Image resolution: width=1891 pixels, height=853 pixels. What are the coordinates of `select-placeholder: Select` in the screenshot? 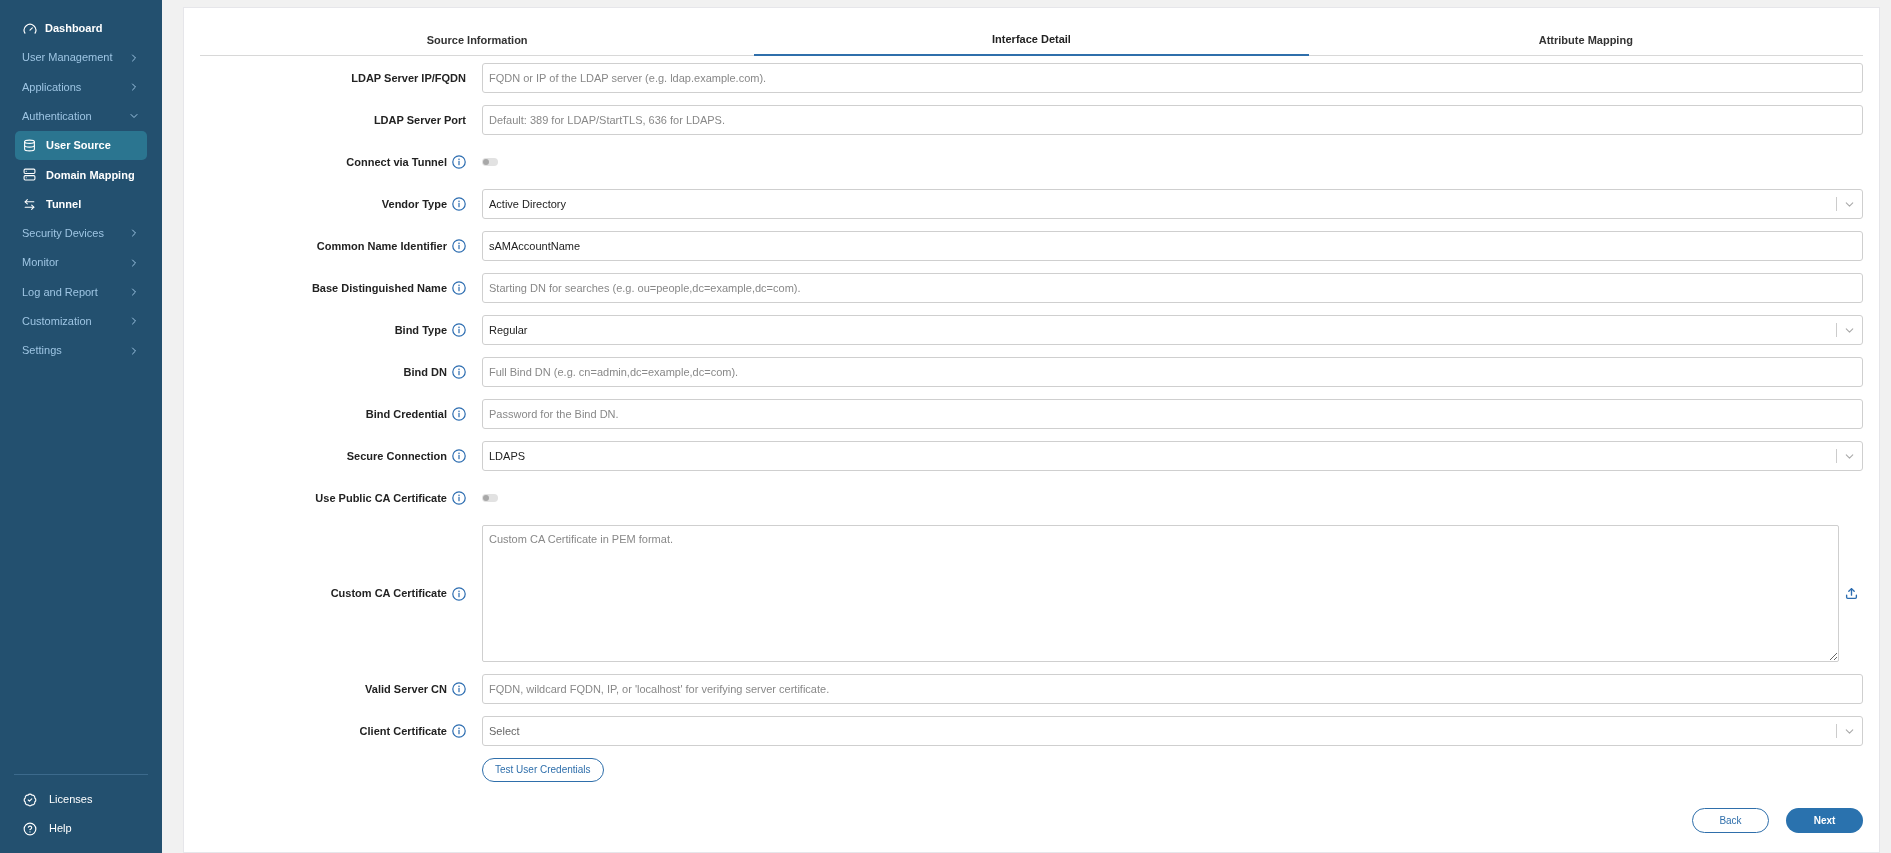 It's located at (504, 731).